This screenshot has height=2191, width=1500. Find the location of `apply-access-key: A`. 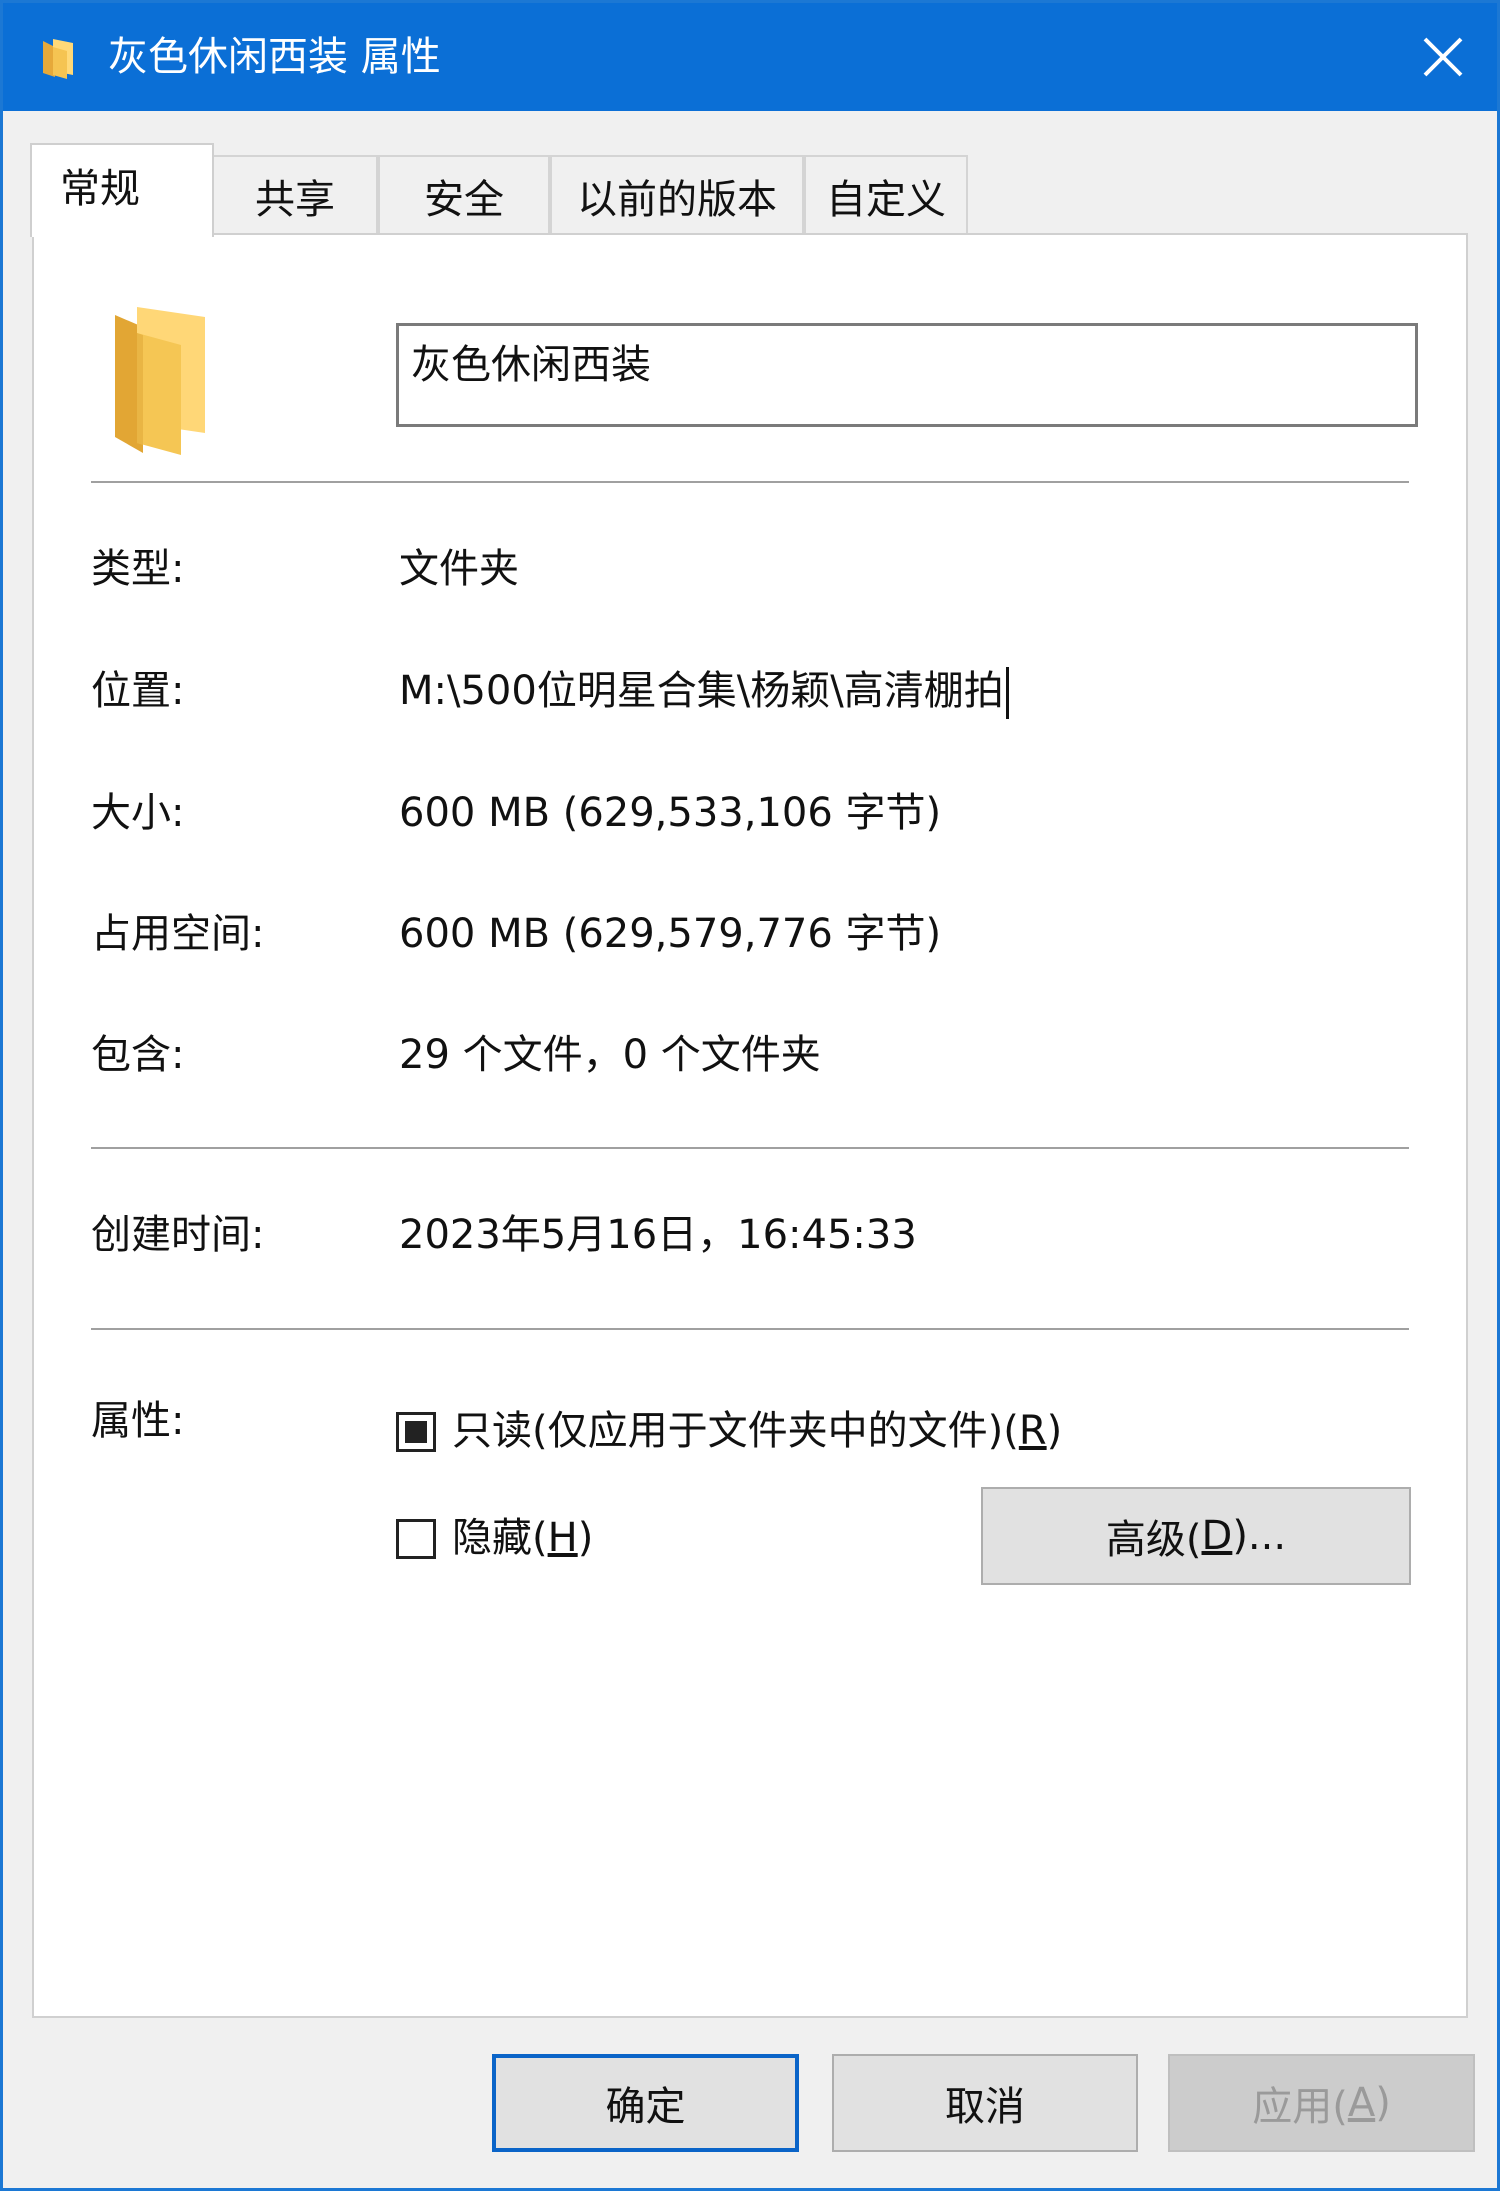

apply-access-key: A is located at coordinates (1361, 2103).